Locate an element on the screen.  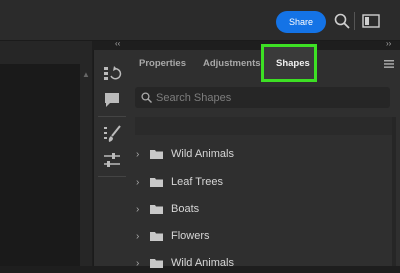
shape-list-scrollbar is located at coordinates (394, 191).